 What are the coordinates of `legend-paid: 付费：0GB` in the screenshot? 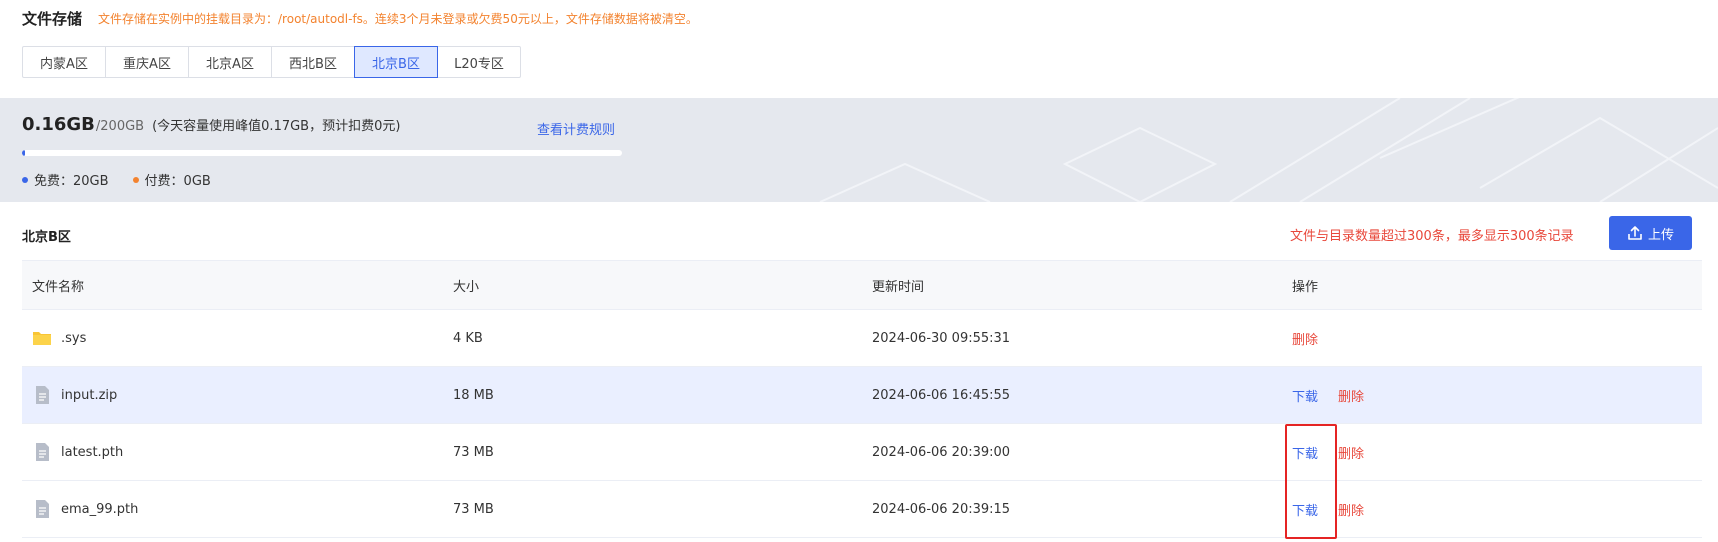 It's located at (171, 179).